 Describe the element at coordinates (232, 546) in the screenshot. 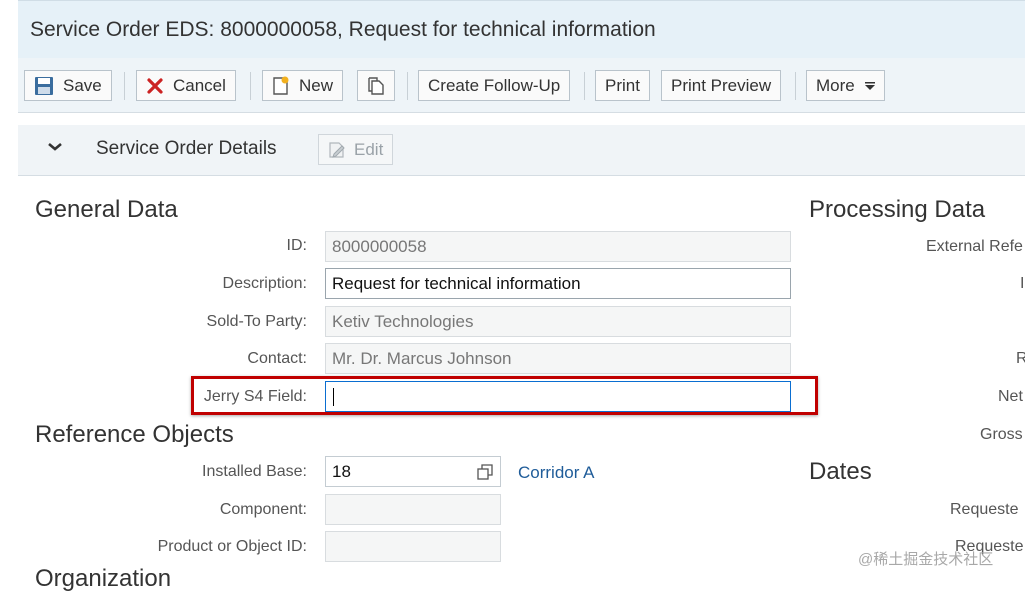

I see `product-id-label: Product or Object ID:` at that location.